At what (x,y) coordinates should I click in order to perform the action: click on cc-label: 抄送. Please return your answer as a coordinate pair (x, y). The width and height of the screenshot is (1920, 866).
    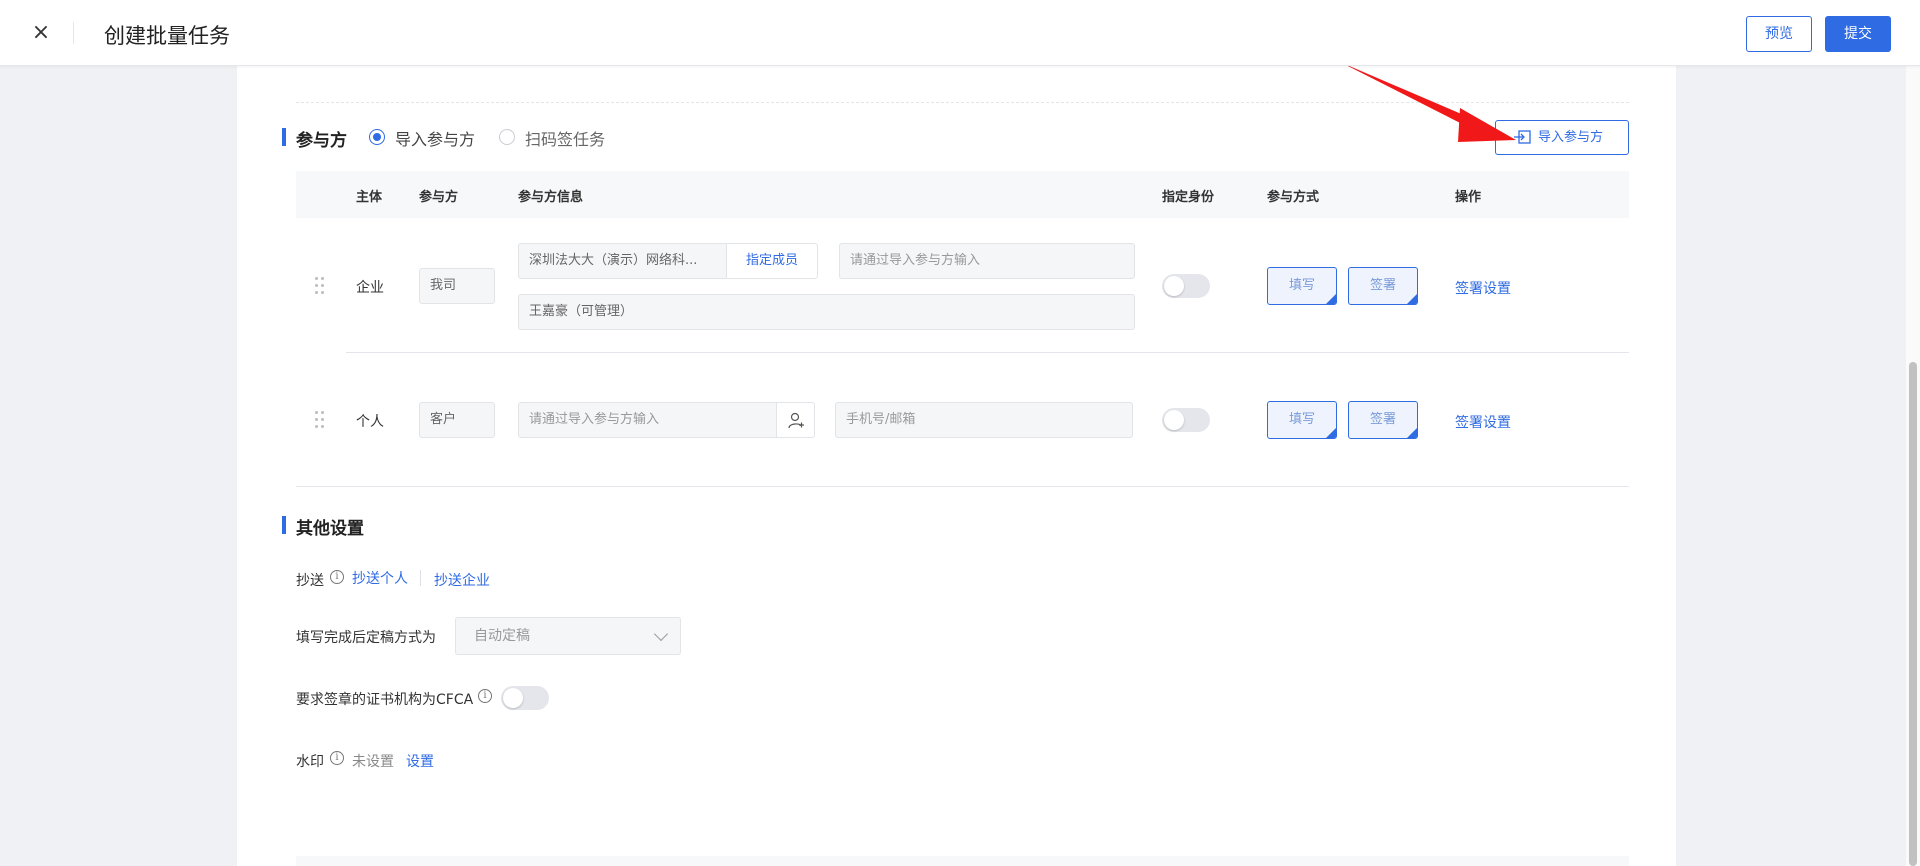
    Looking at the image, I should click on (310, 581).